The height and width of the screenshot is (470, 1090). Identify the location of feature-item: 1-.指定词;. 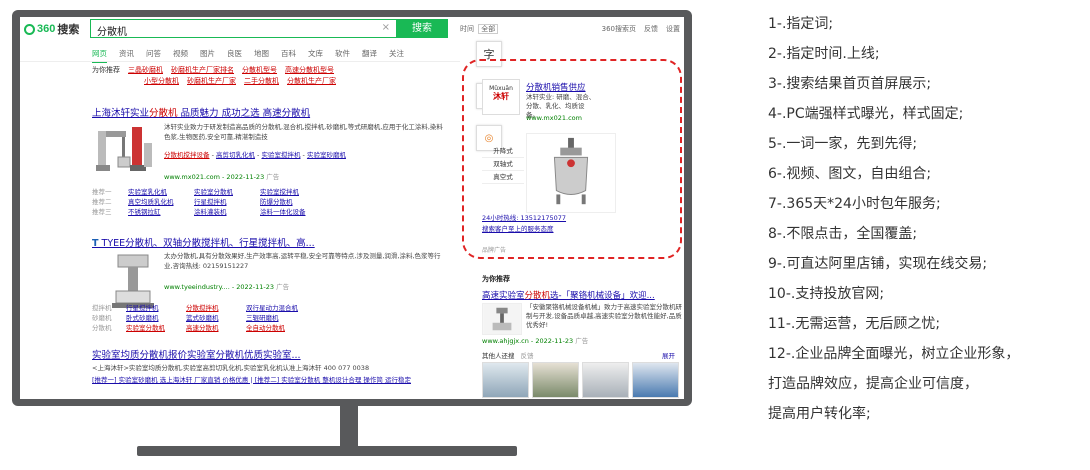
(801, 24).